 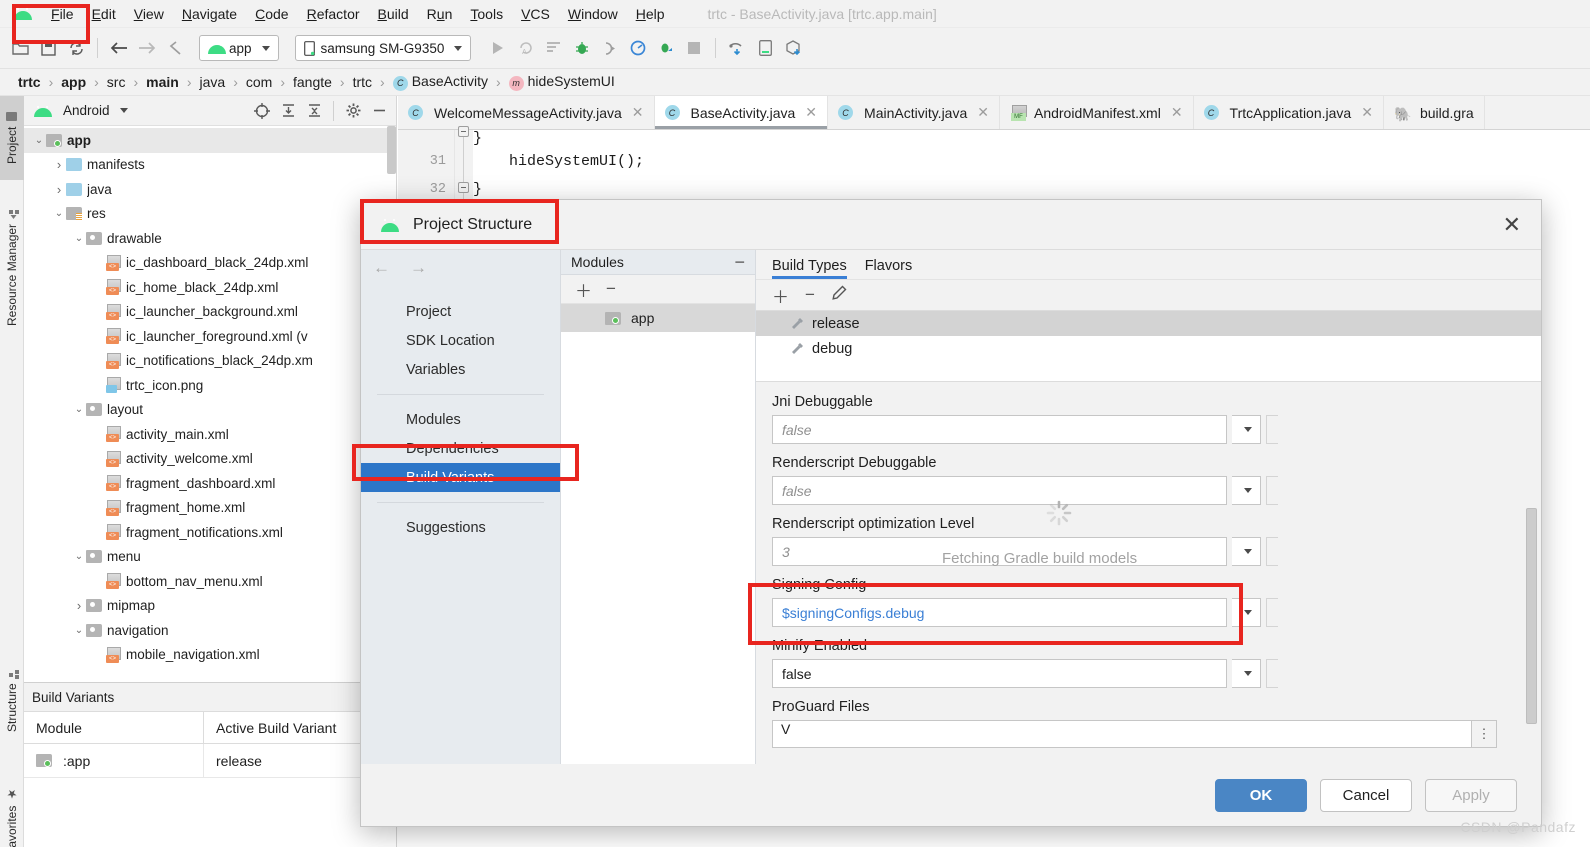 What do you see at coordinates (554, 48) in the screenshot?
I see `run-with-coverage-icon` at bounding box center [554, 48].